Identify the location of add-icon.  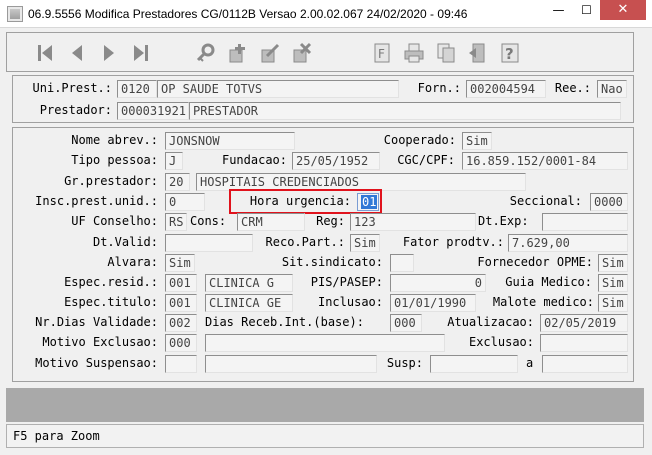
(237, 53).